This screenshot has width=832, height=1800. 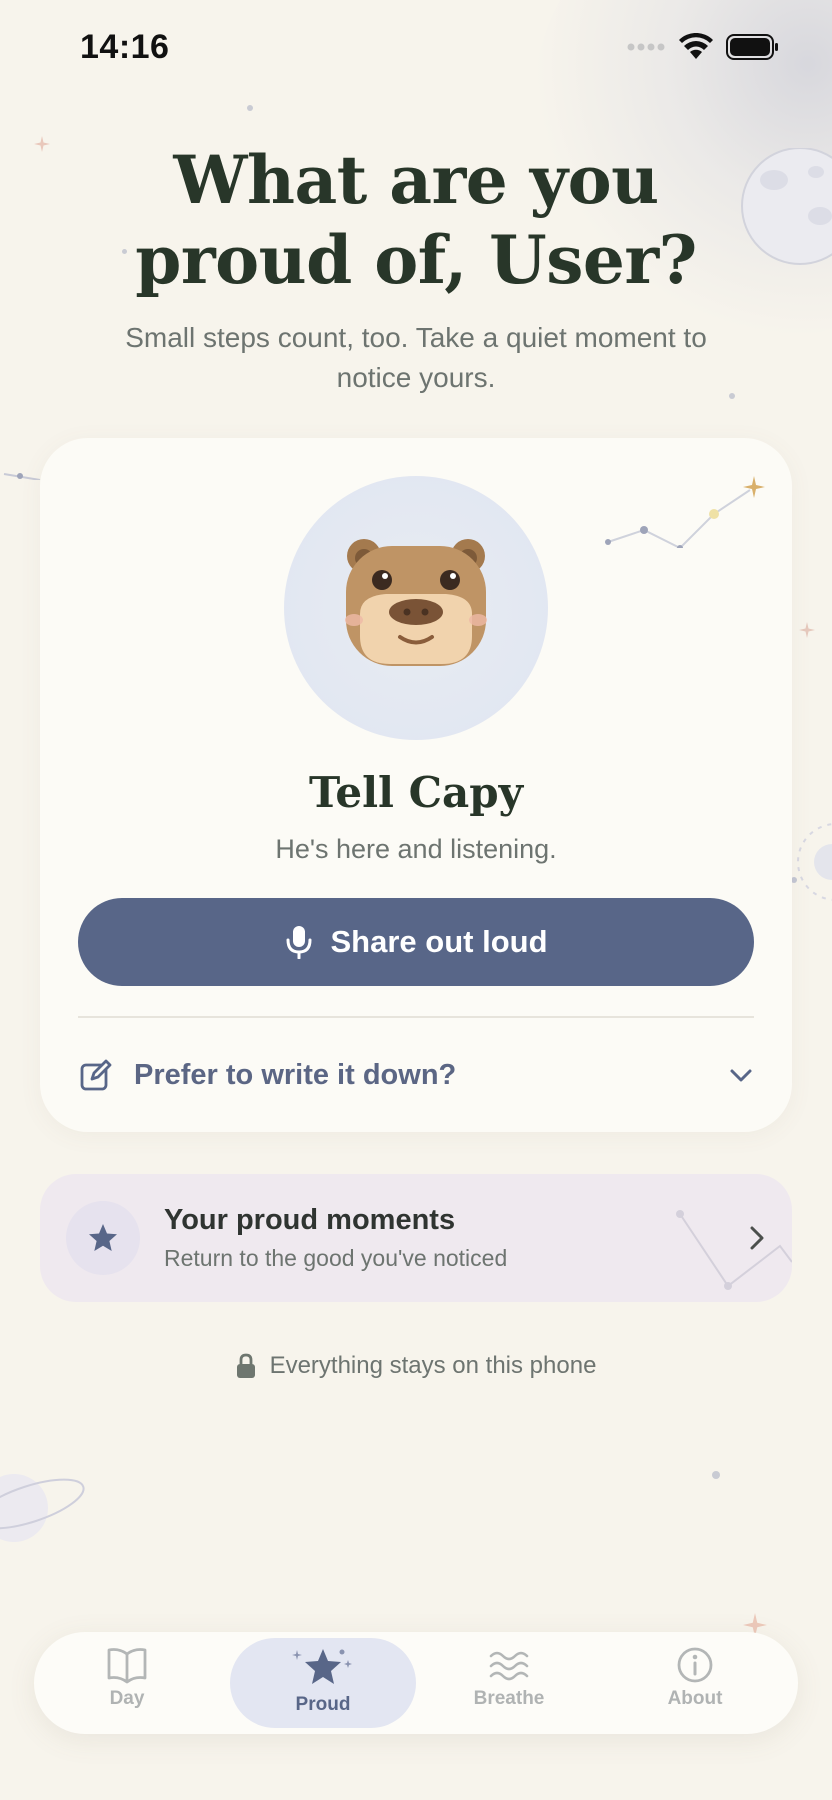 I want to click on signal-icon, so click(x=646, y=47).